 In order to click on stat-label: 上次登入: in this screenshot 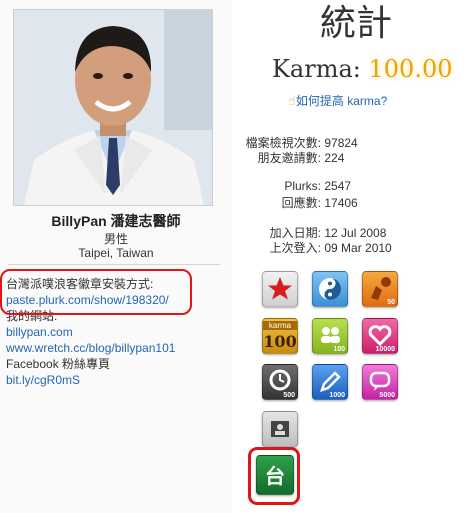, I will do `click(295, 248)`.